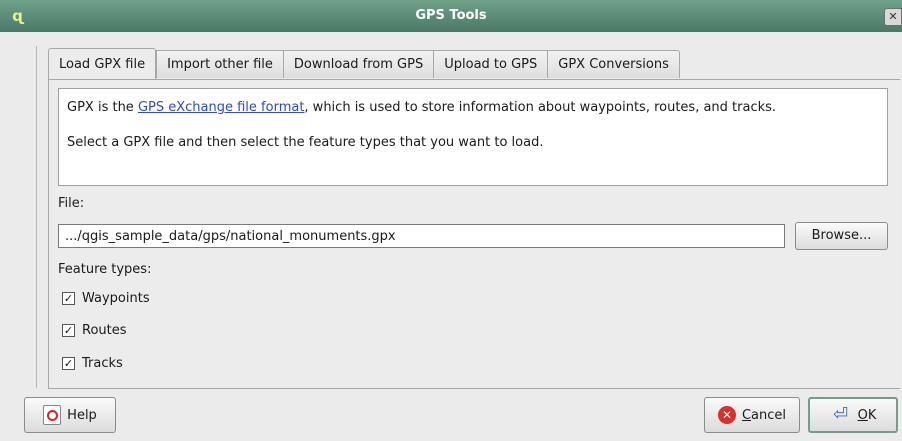  Describe the element at coordinates (490, 64) in the screenshot. I see `tab-upload-to-gps: Upload to GPS` at that location.